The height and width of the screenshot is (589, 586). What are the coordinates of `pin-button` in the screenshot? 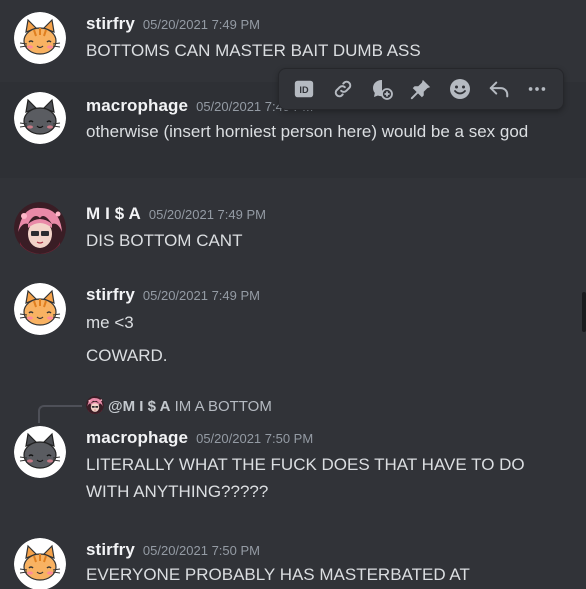 It's located at (421, 89).